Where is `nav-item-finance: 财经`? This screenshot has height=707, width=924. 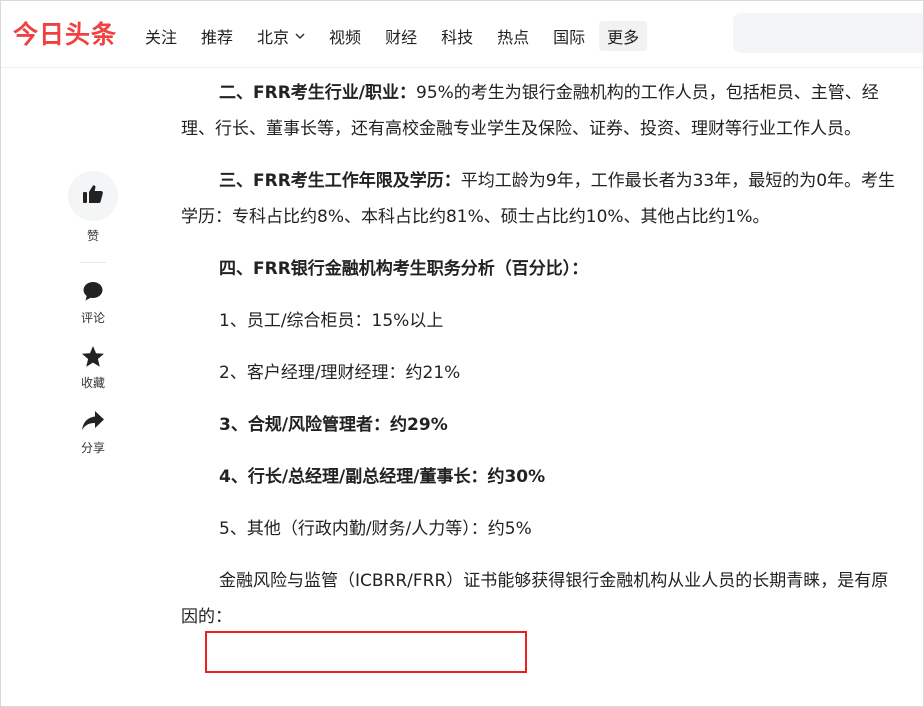
nav-item-finance: 财经 is located at coordinates (401, 36).